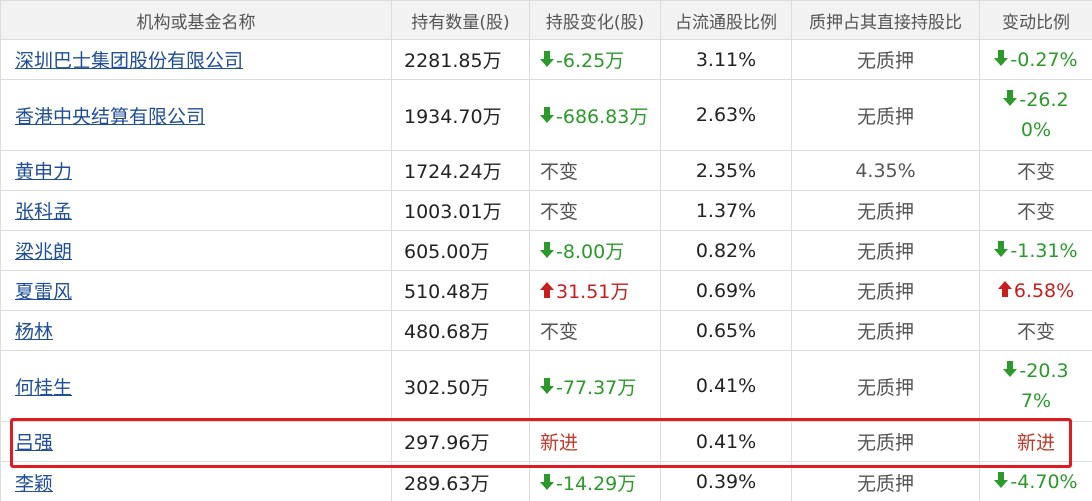 This screenshot has height=501, width=1092. I want to click on col-header-ratio: 变动比例, so click(1035, 20).